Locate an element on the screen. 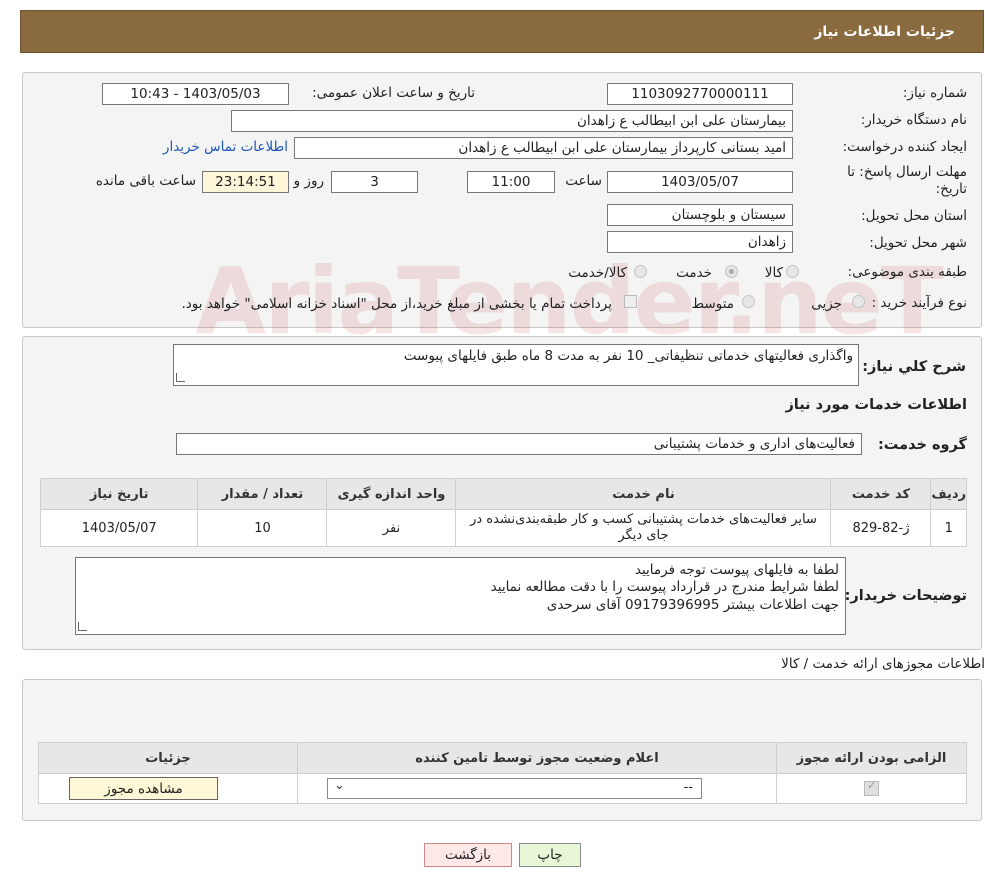  category-radio-service is located at coordinates (731, 271).